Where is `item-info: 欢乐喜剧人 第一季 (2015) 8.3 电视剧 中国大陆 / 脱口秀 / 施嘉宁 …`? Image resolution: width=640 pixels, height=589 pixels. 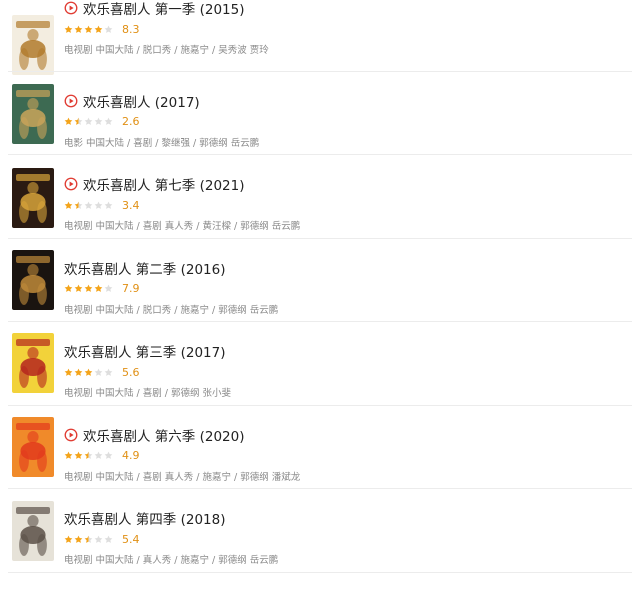 item-info: 欢乐喜剧人 第一季 (2015) 8.3 电视剧 中国大陆 / 脱口秀 / 施嘉宁 … is located at coordinates (166, 28).